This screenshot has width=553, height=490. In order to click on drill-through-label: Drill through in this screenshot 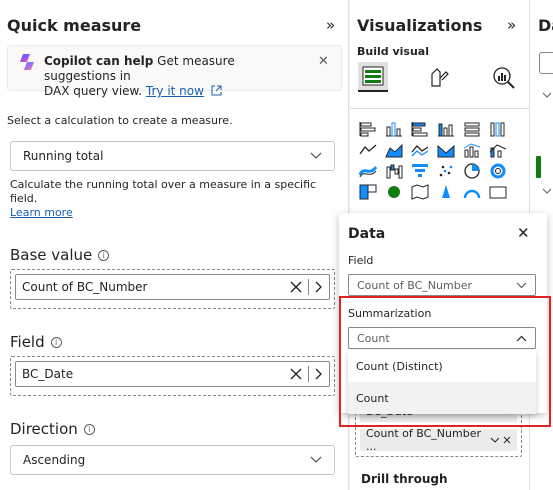, I will do `click(404, 479)`.